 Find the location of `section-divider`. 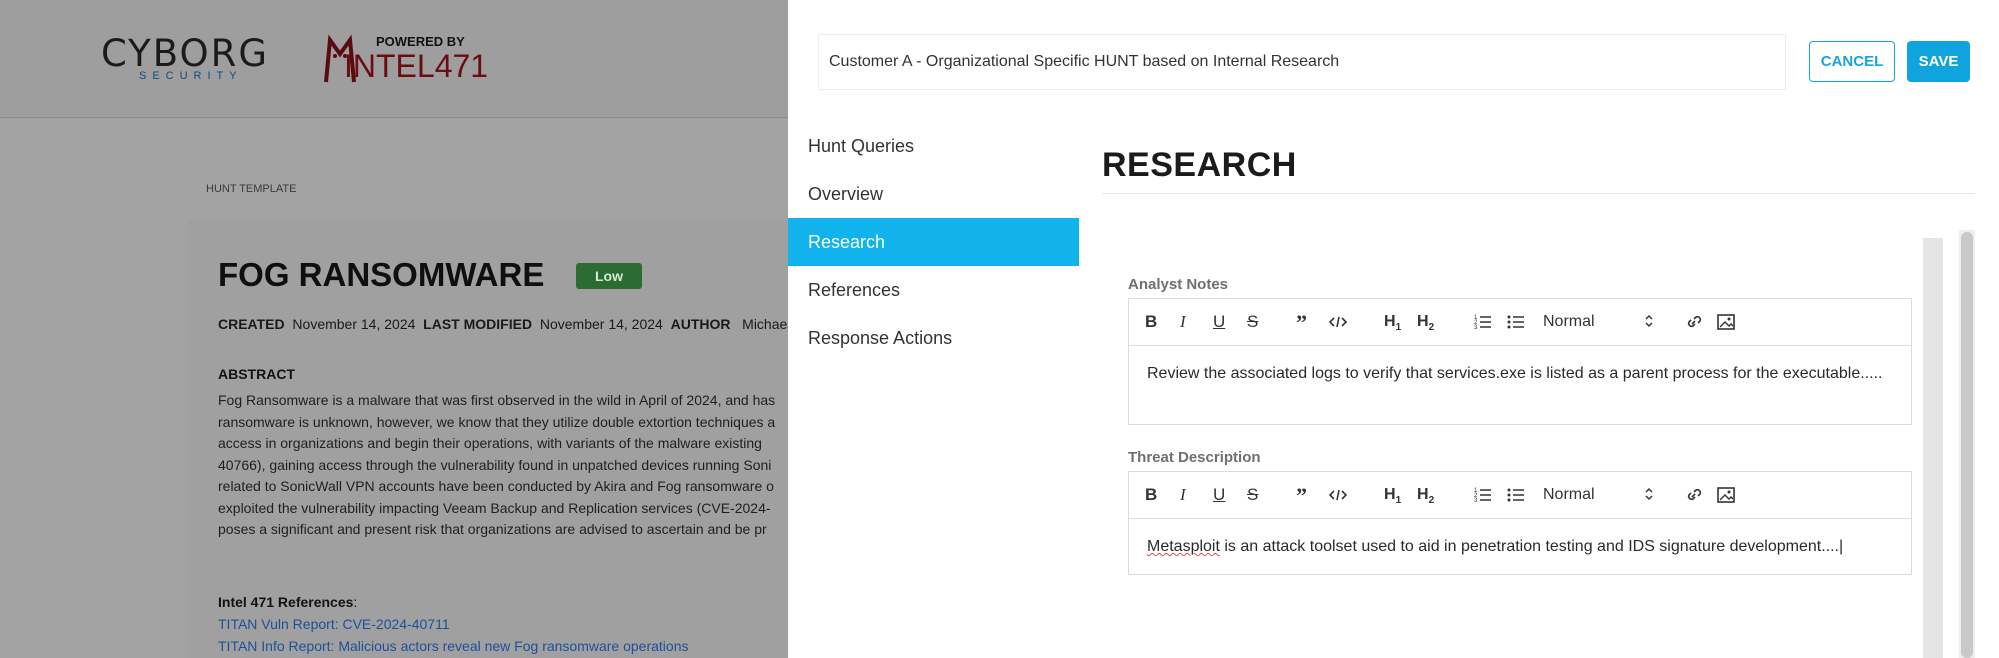

section-divider is located at coordinates (1538, 193).